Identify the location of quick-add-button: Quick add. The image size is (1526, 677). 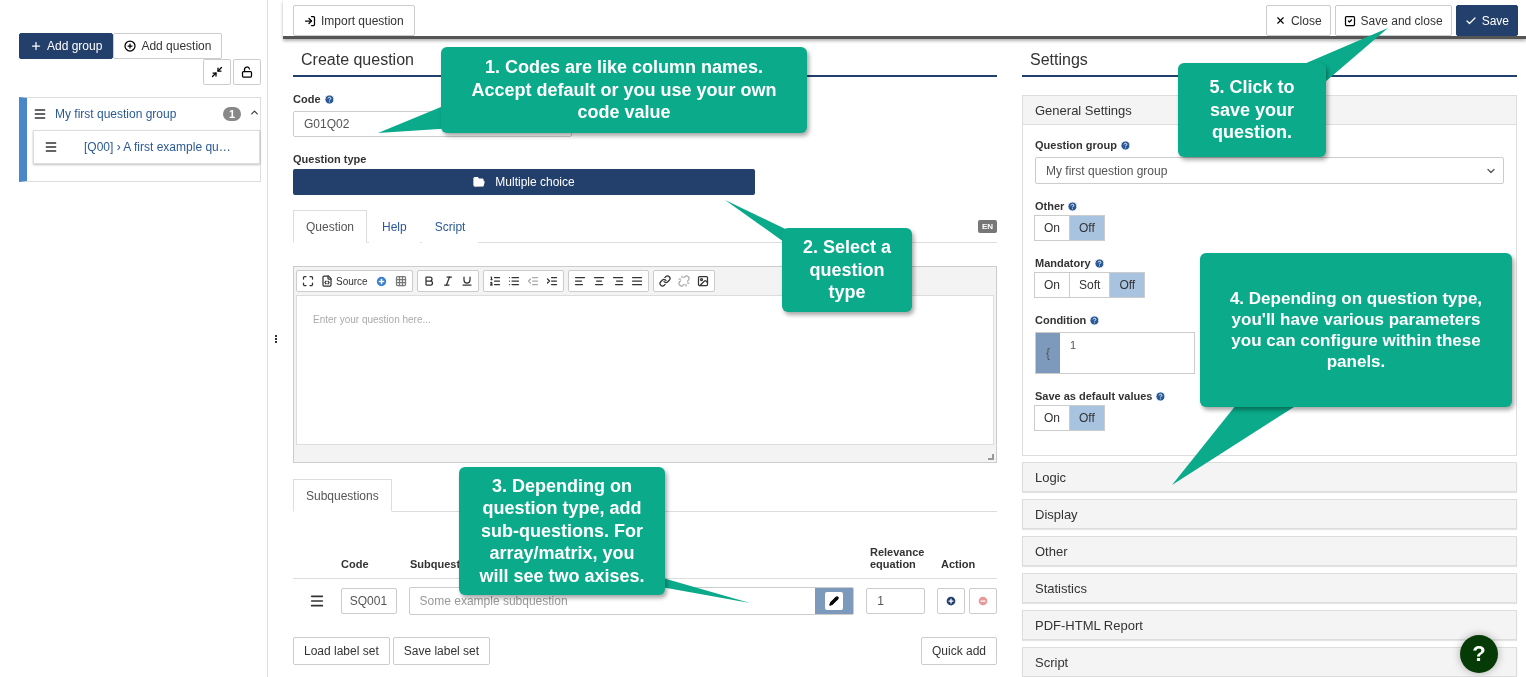
(958, 651).